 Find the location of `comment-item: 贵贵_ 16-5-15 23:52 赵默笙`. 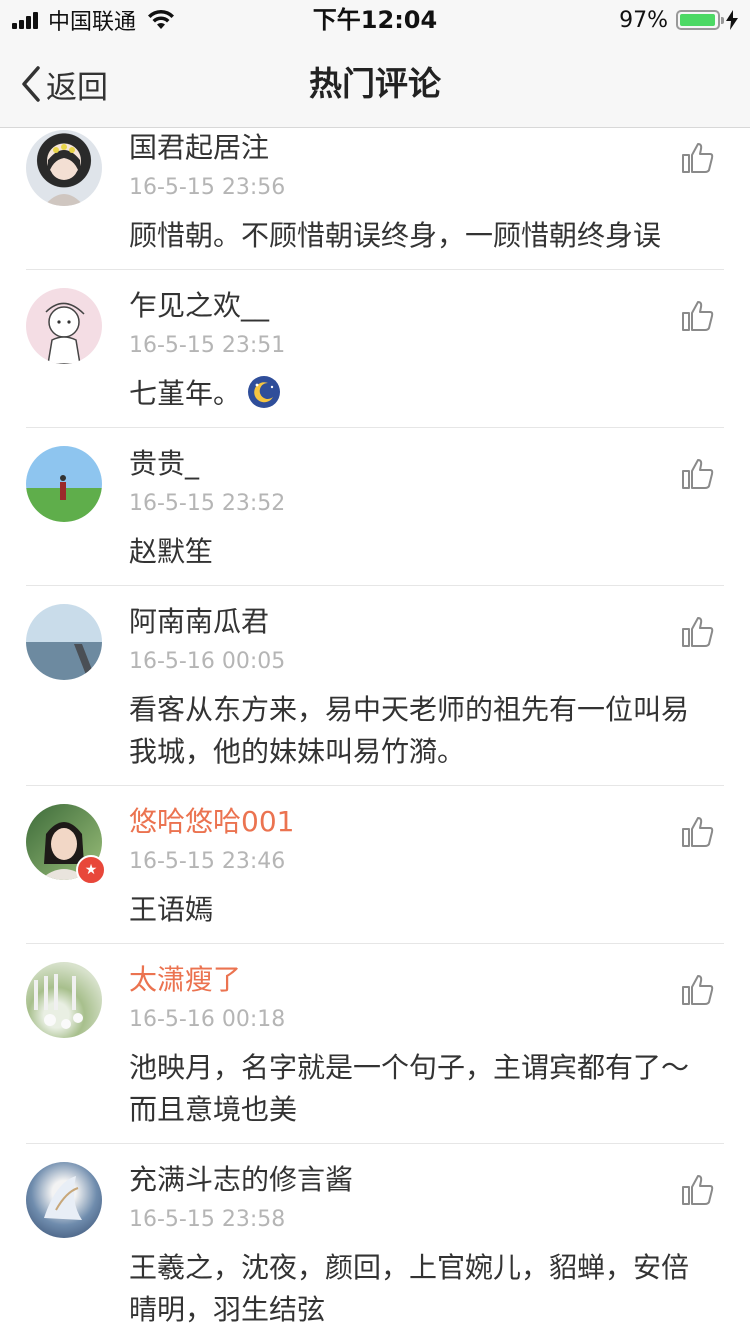

comment-item: 贵贵_ 16-5-15 23:52 赵默笙 is located at coordinates (375, 507).